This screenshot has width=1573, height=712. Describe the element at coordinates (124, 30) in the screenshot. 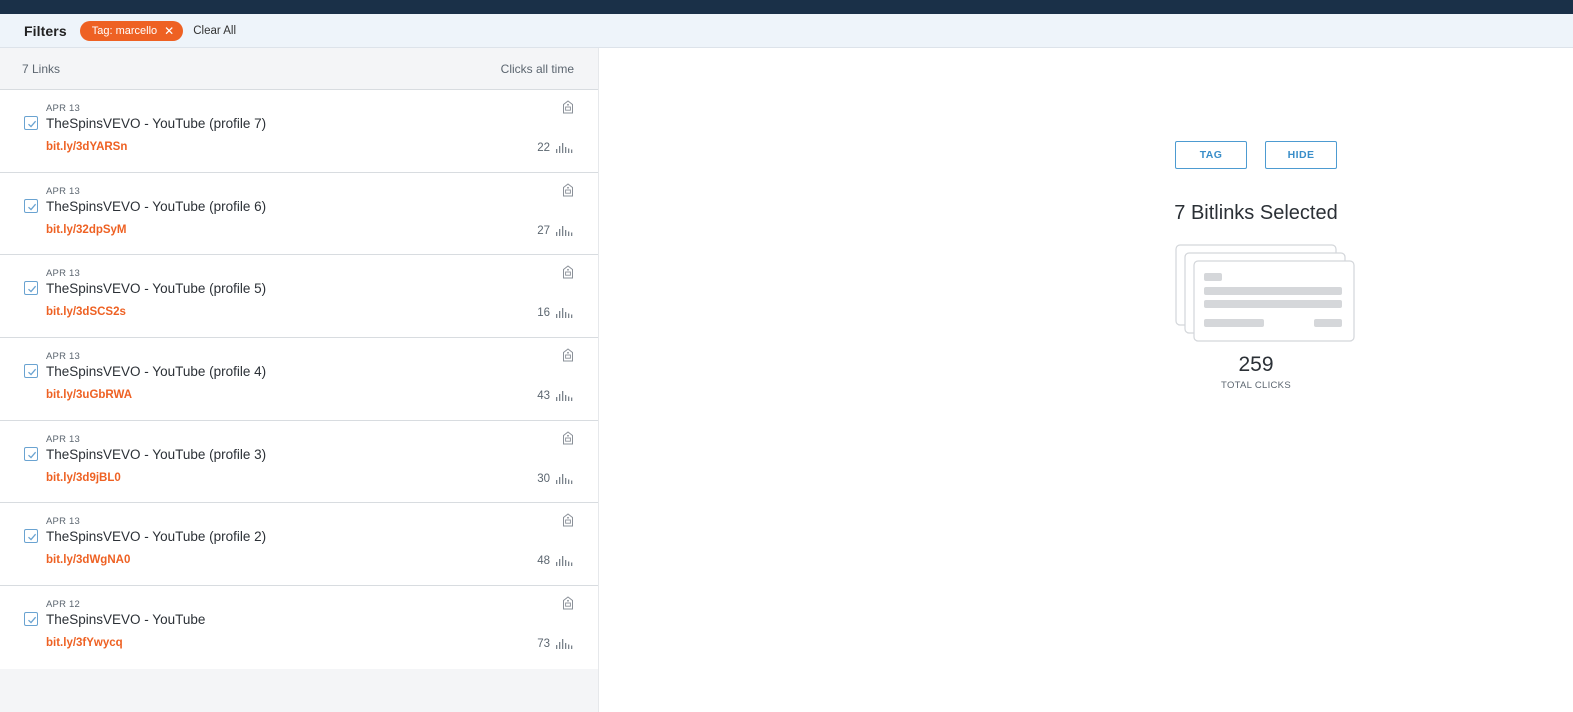

I see `tag-filter-chip-label: Tag: marcello` at that location.